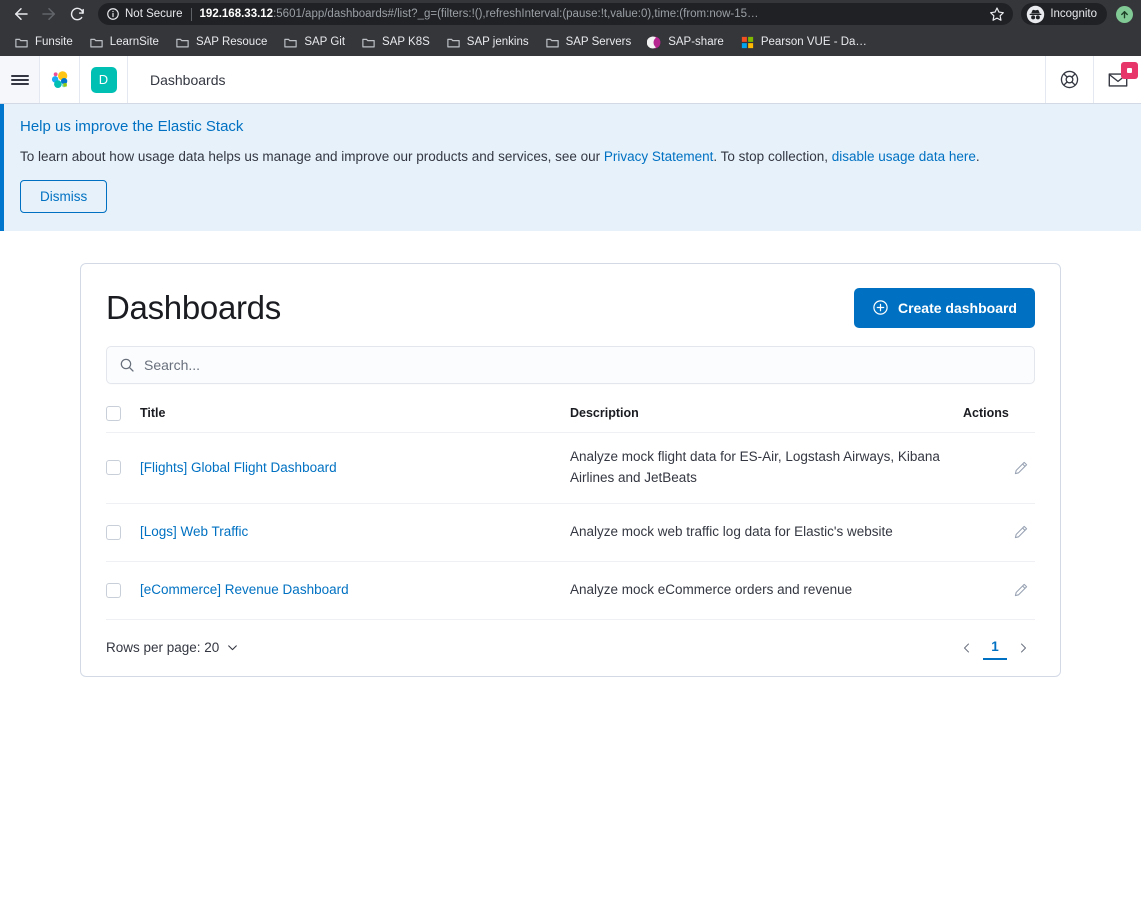 This screenshot has height=908, width=1141. Describe the element at coordinates (113, 414) in the screenshot. I see `select-all-checkbox` at that location.